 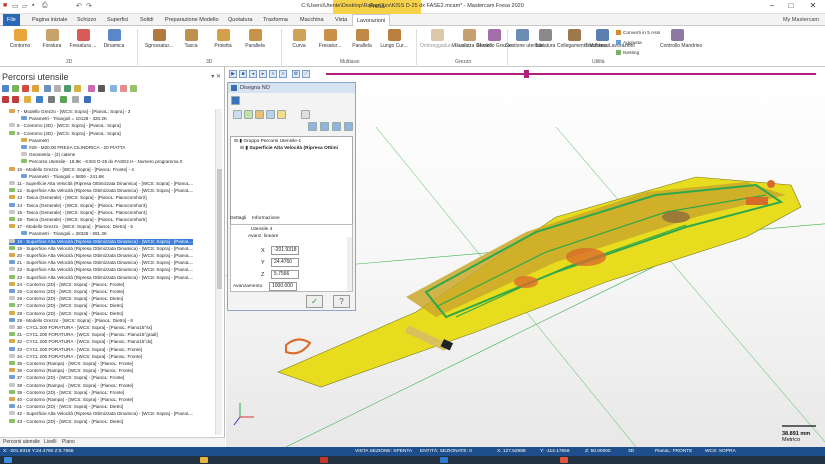 What do you see at coordinates (240, 20) in the screenshot?
I see `tab-quotatura: Quotatura` at bounding box center [240, 20].